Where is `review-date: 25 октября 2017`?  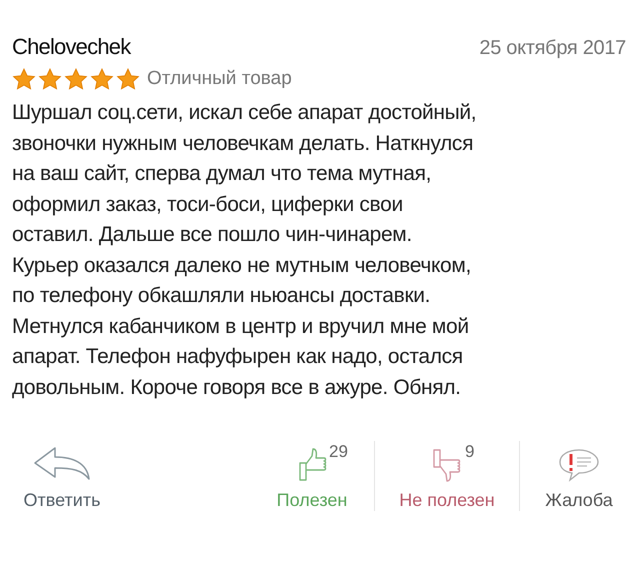 review-date: 25 октября 2017 is located at coordinates (552, 48).